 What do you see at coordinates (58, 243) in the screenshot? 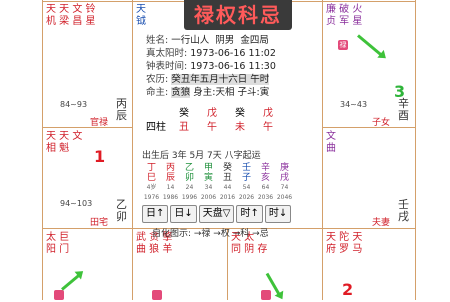
I see `star-names: 太 巨 阳 门` at bounding box center [58, 243].